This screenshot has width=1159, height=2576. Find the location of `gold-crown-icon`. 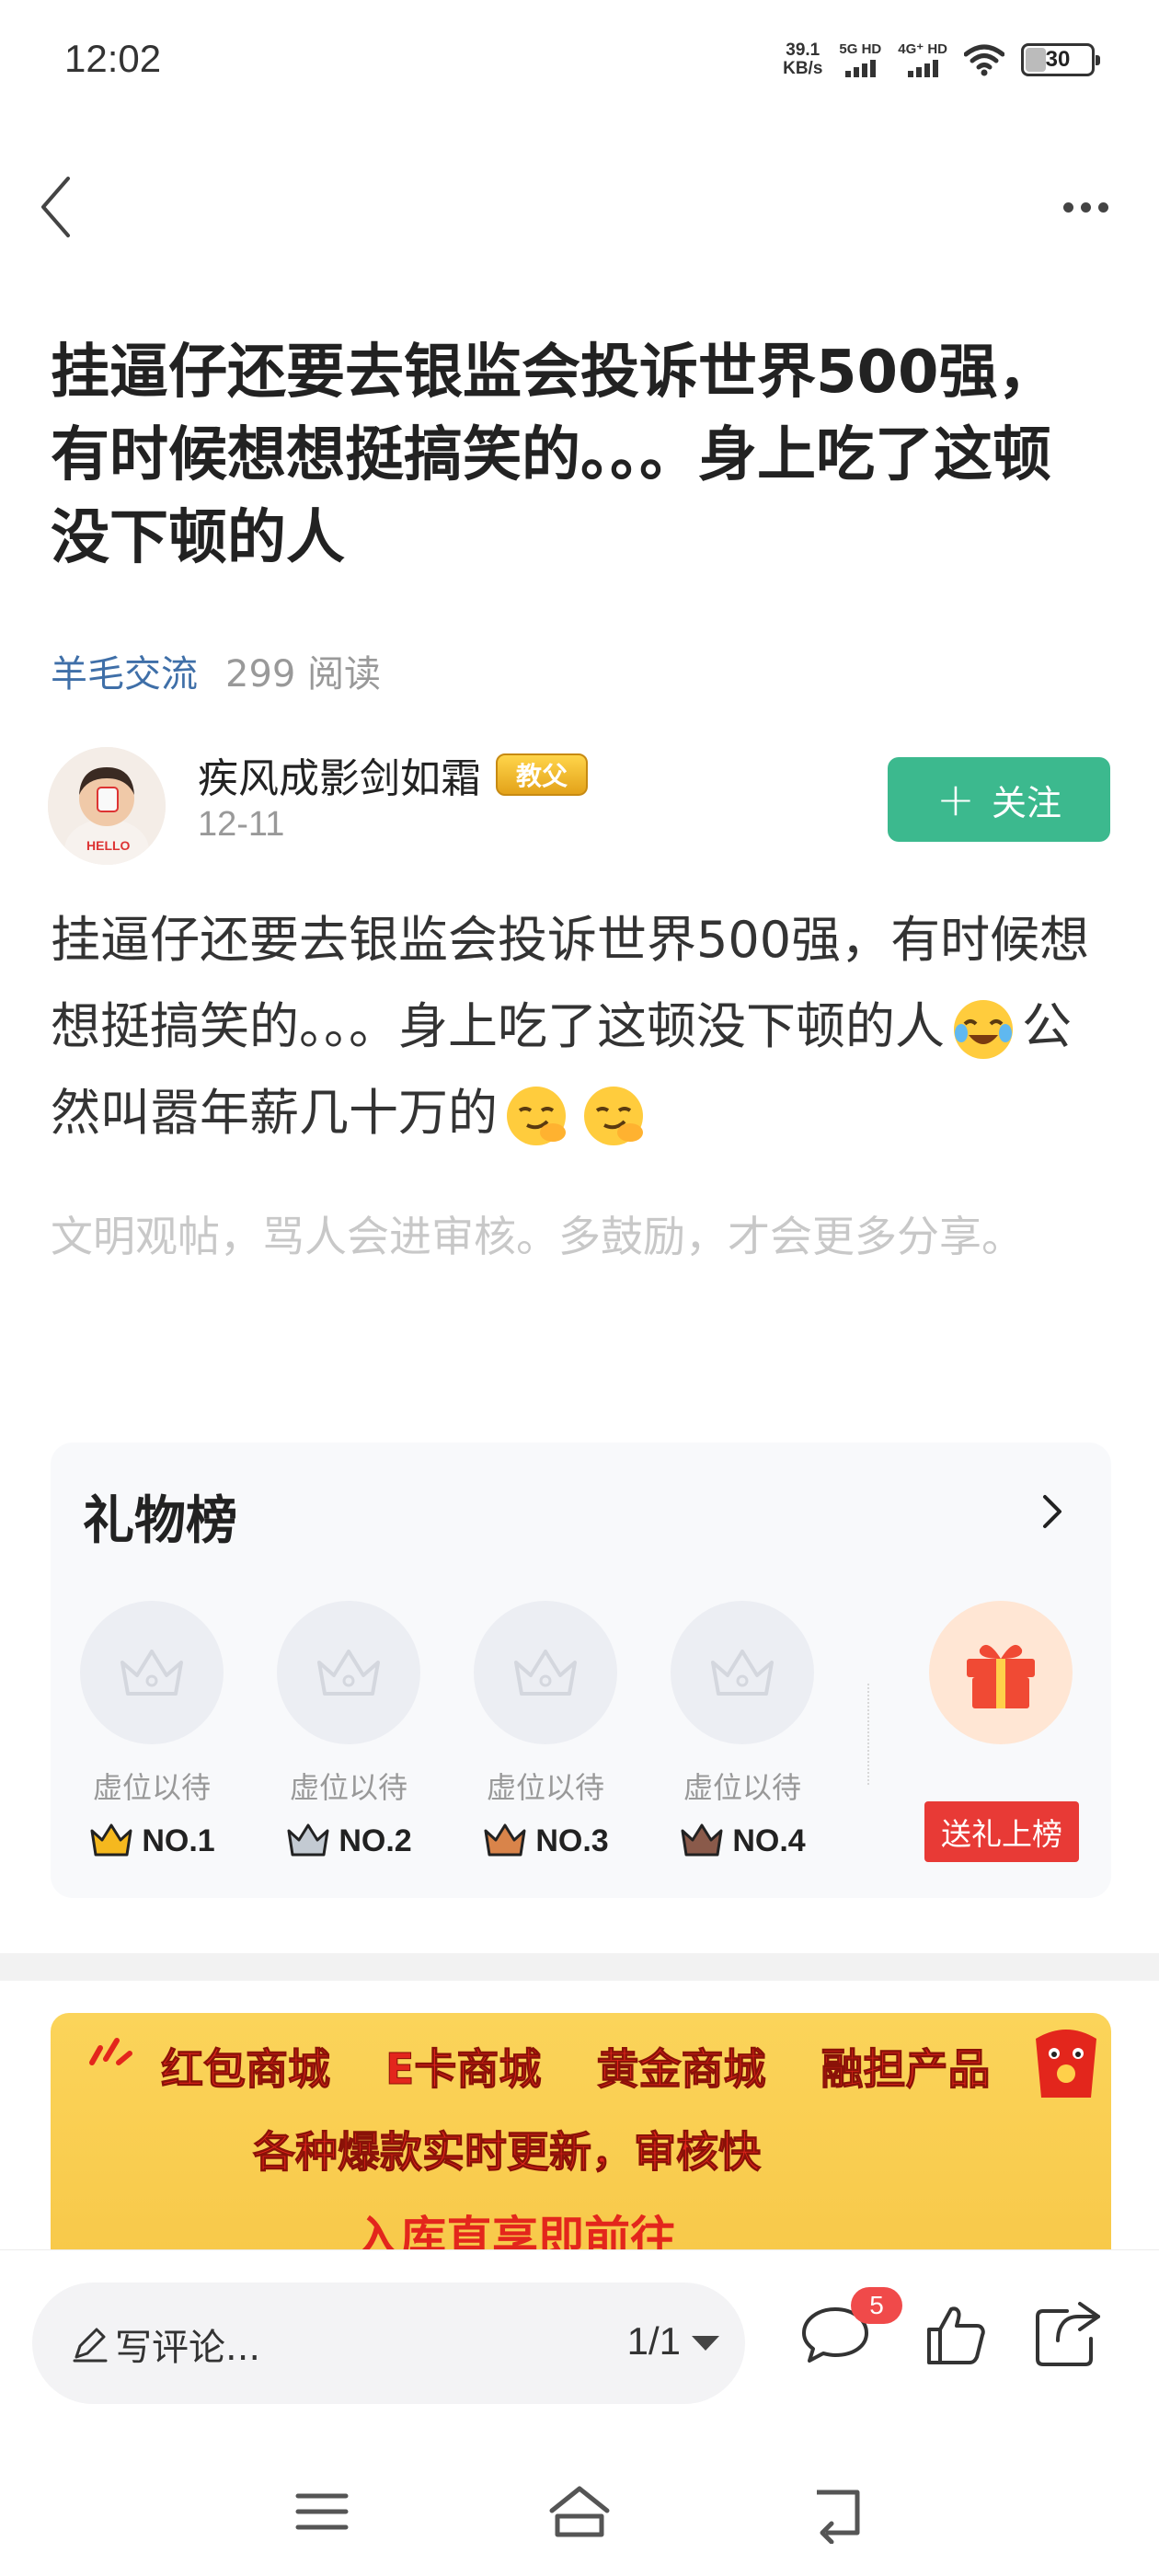

gold-crown-icon is located at coordinates (111, 1840).